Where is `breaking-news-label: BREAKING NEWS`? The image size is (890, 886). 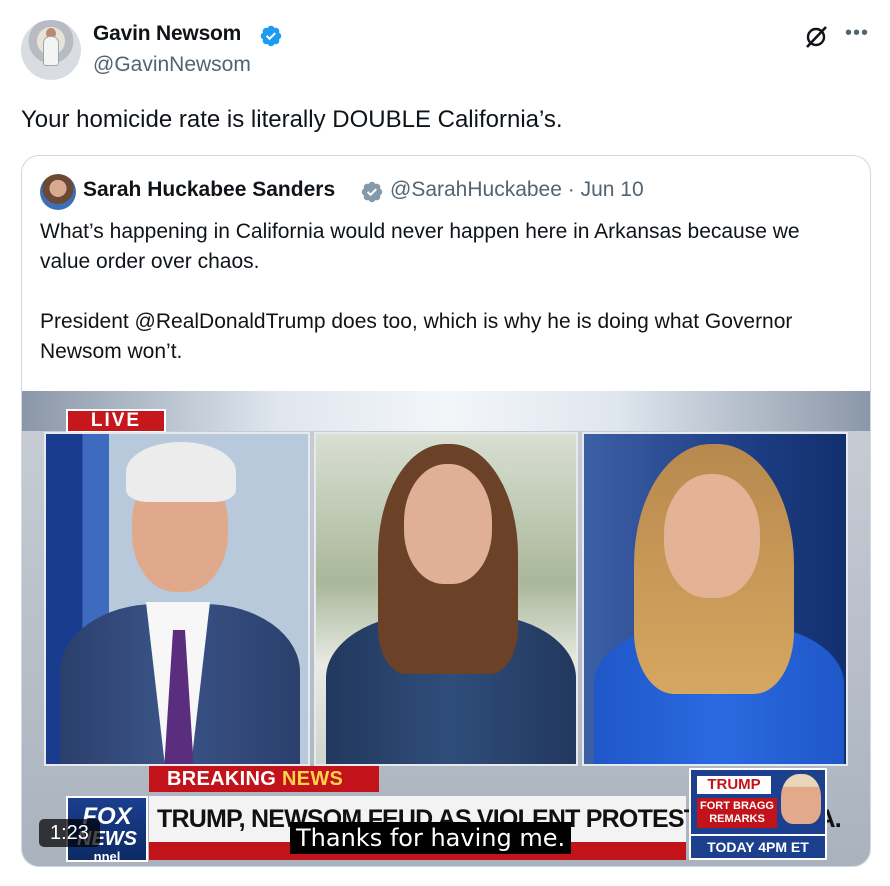 breaking-news-label: BREAKING NEWS is located at coordinates (264, 779).